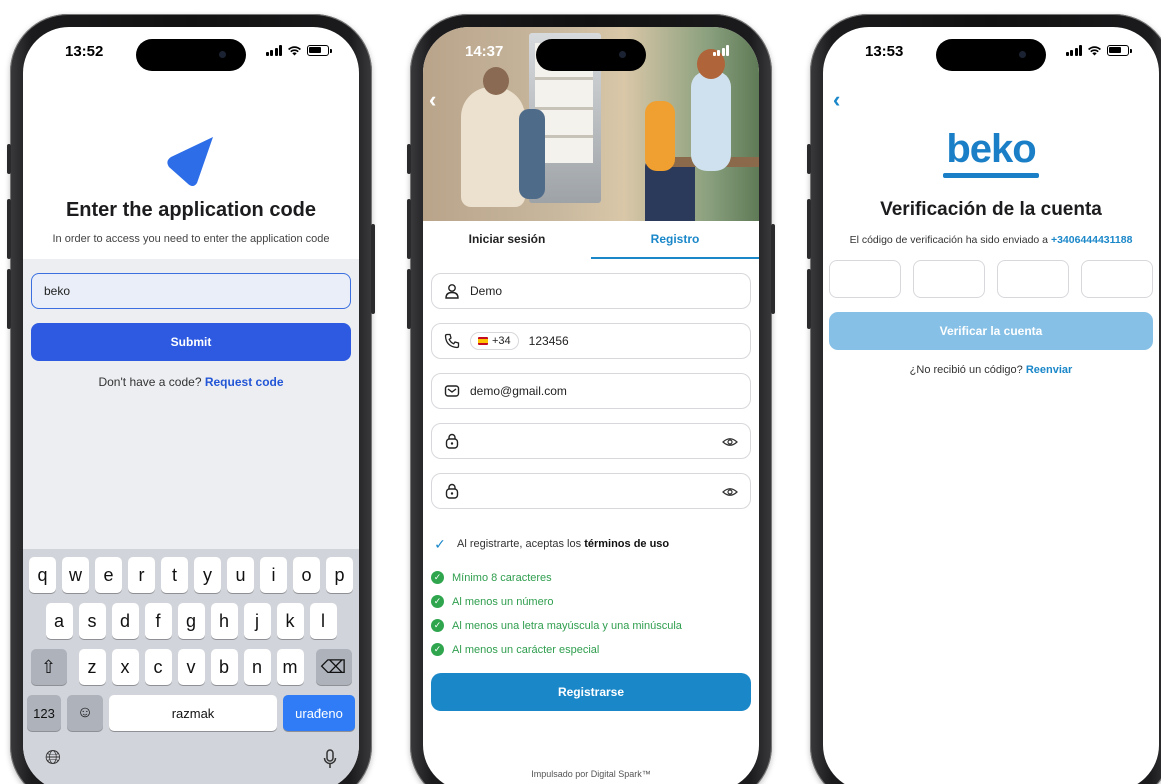  I want to click on key-d: d, so click(125, 621).